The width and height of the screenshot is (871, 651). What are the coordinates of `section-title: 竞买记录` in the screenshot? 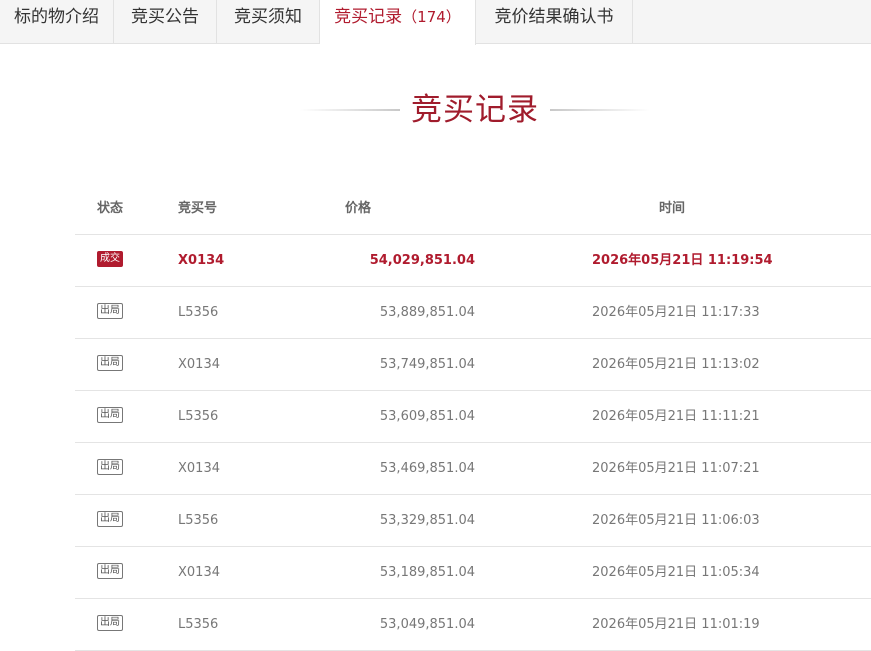 It's located at (475, 110).